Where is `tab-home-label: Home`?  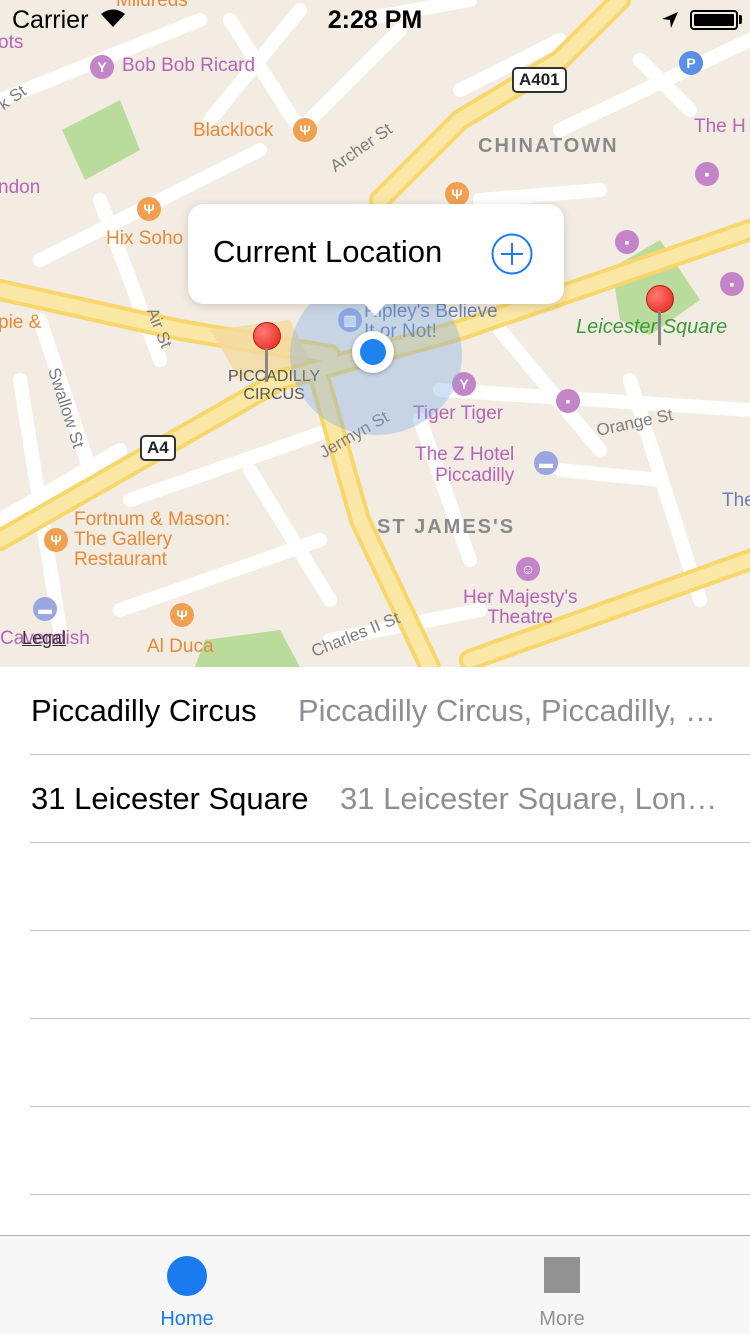 tab-home-label: Home is located at coordinates (187, 1319).